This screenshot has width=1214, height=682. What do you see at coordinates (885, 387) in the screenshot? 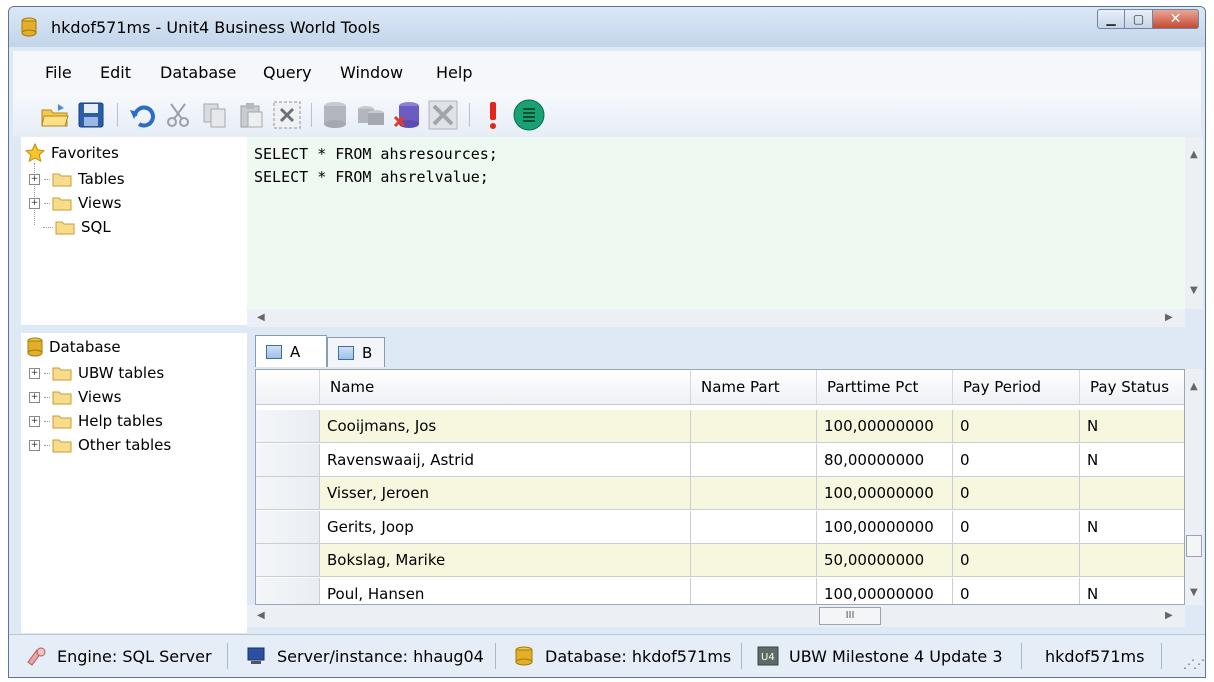
I see `column-header-parttime-pct: Parttime Pct` at bounding box center [885, 387].